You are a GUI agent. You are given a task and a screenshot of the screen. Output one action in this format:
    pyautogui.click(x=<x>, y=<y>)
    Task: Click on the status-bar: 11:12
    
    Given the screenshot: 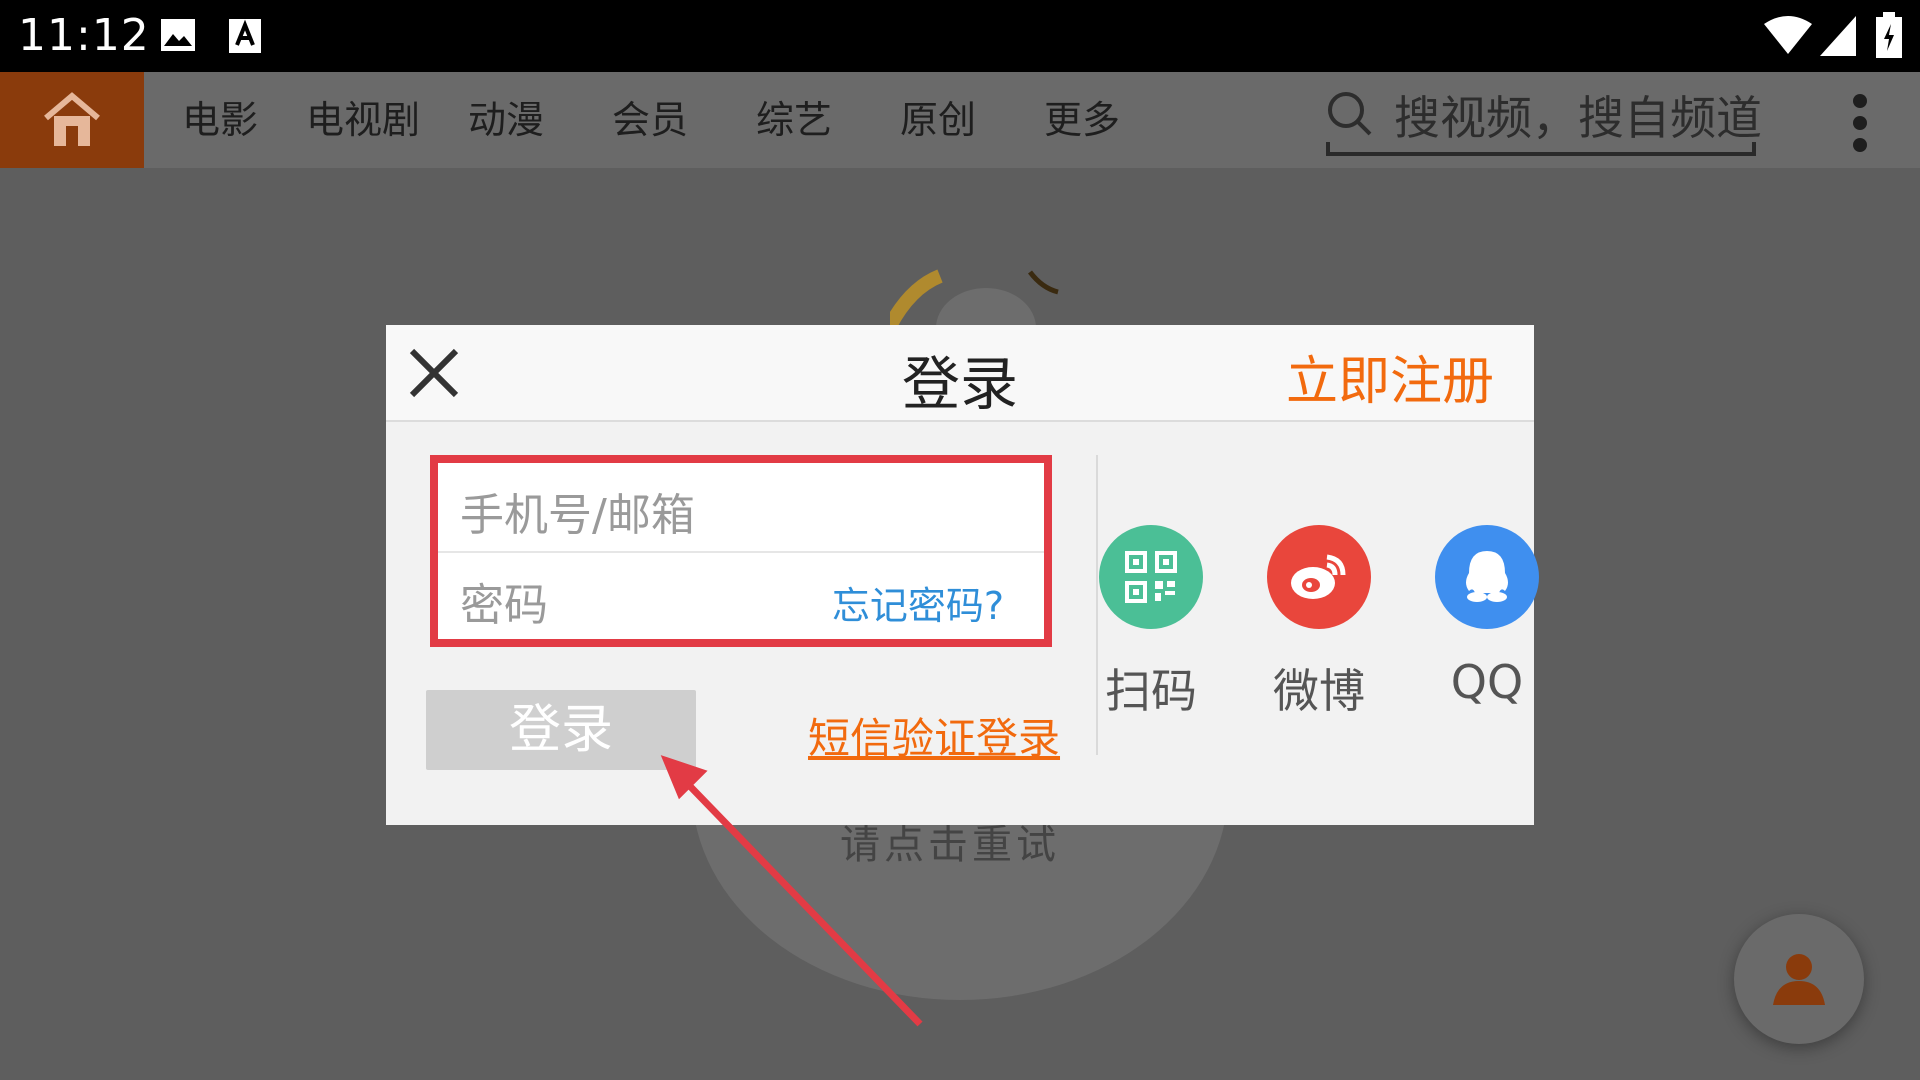 What is the action you would take?
    pyautogui.click(x=960, y=36)
    